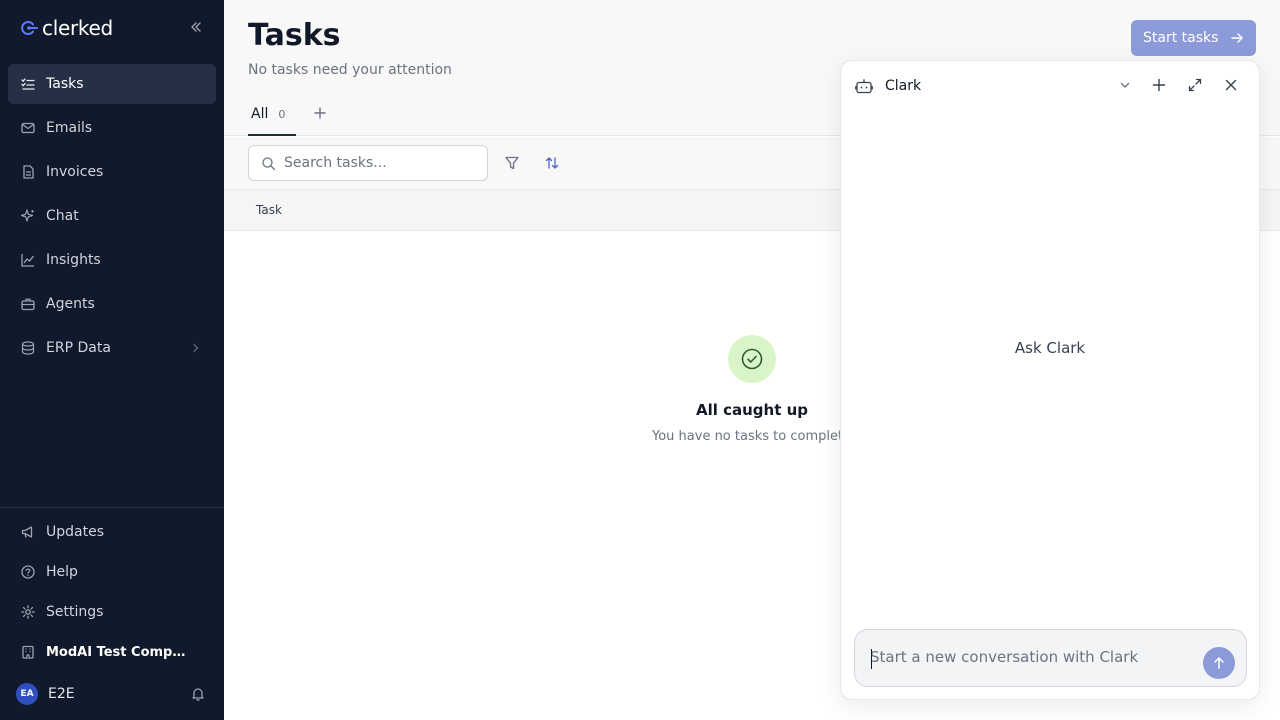 This screenshot has width=1280, height=720. Describe the element at coordinates (350, 70) in the screenshot. I see `page-subtitle: No tasks need your attention` at that location.